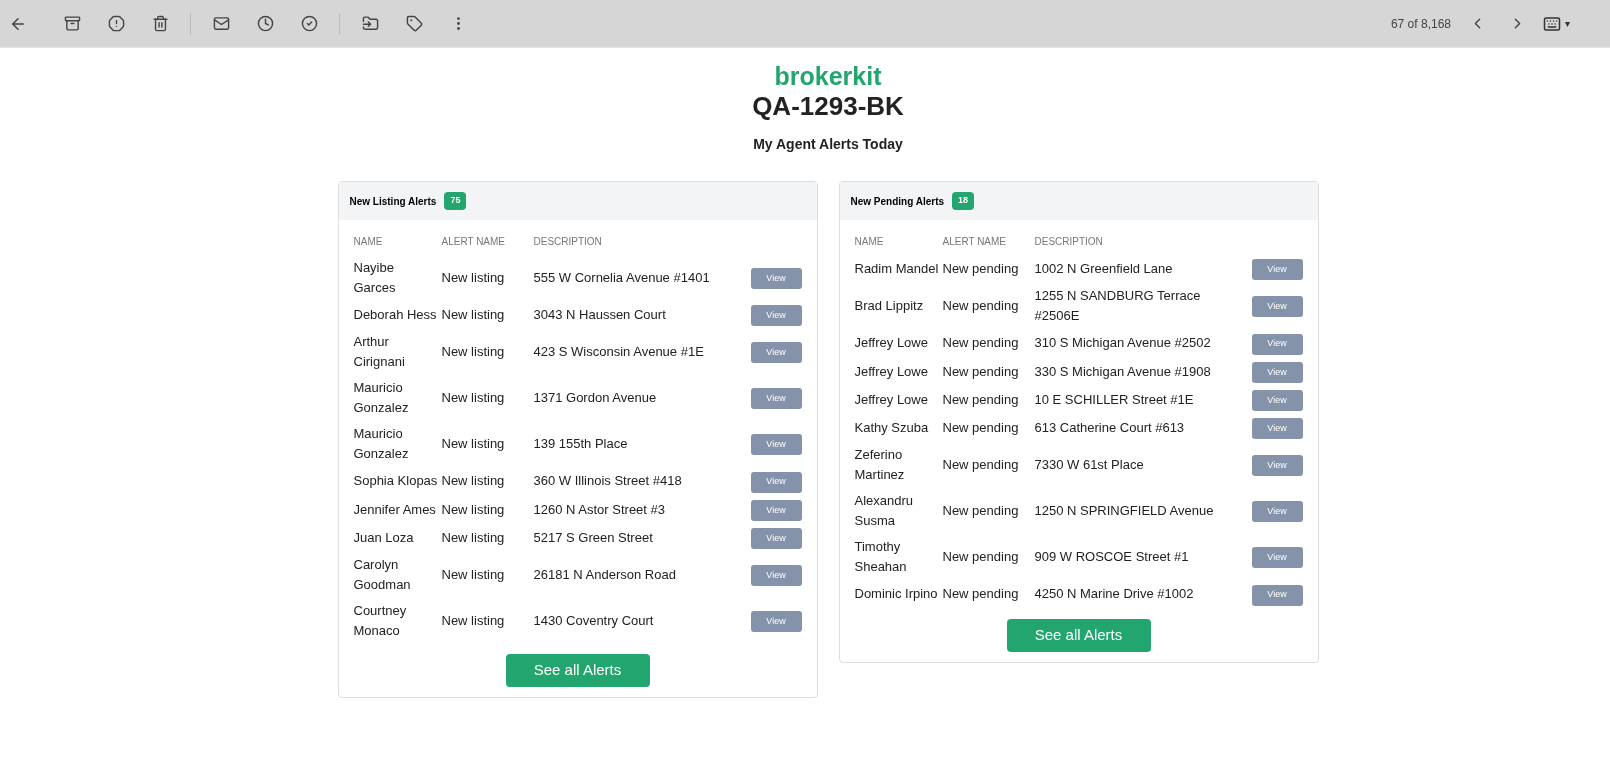 This screenshot has height=774, width=1610. Describe the element at coordinates (397, 575) in the screenshot. I see `table-cell: Carolyn Goodman` at that location.